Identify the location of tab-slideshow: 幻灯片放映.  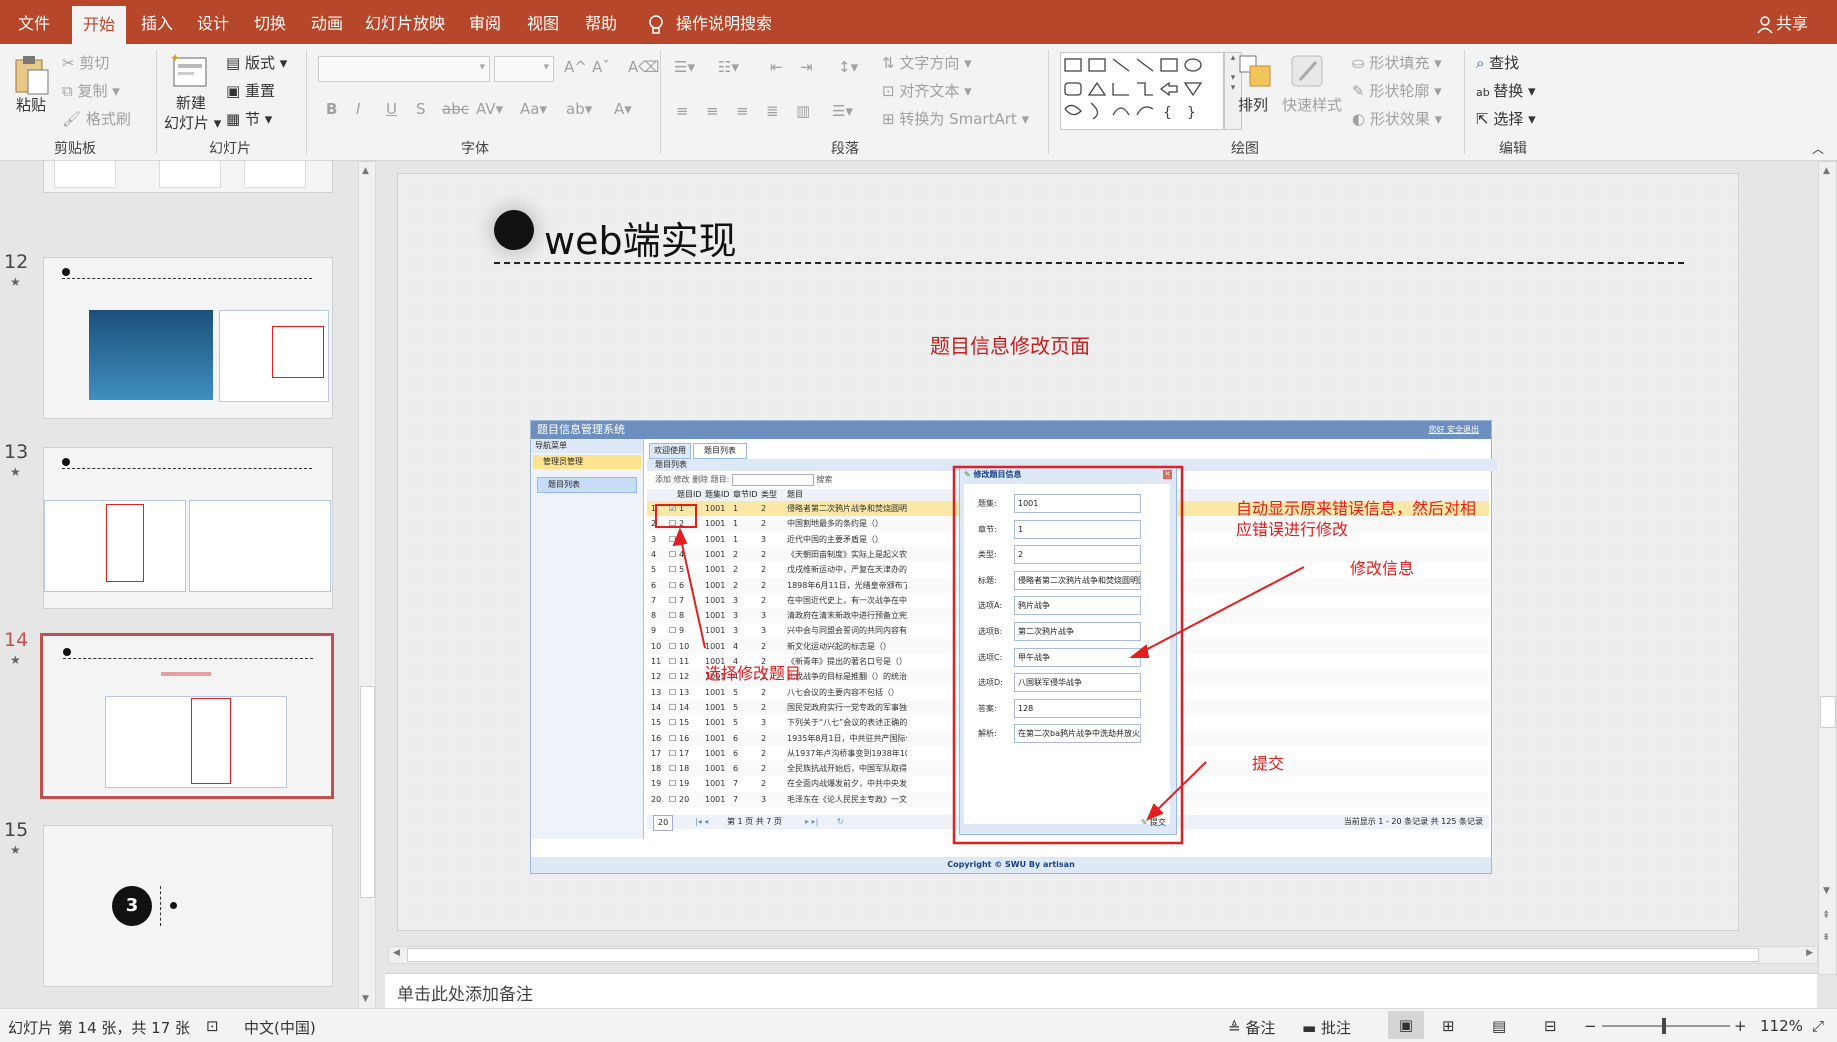
(405, 22).